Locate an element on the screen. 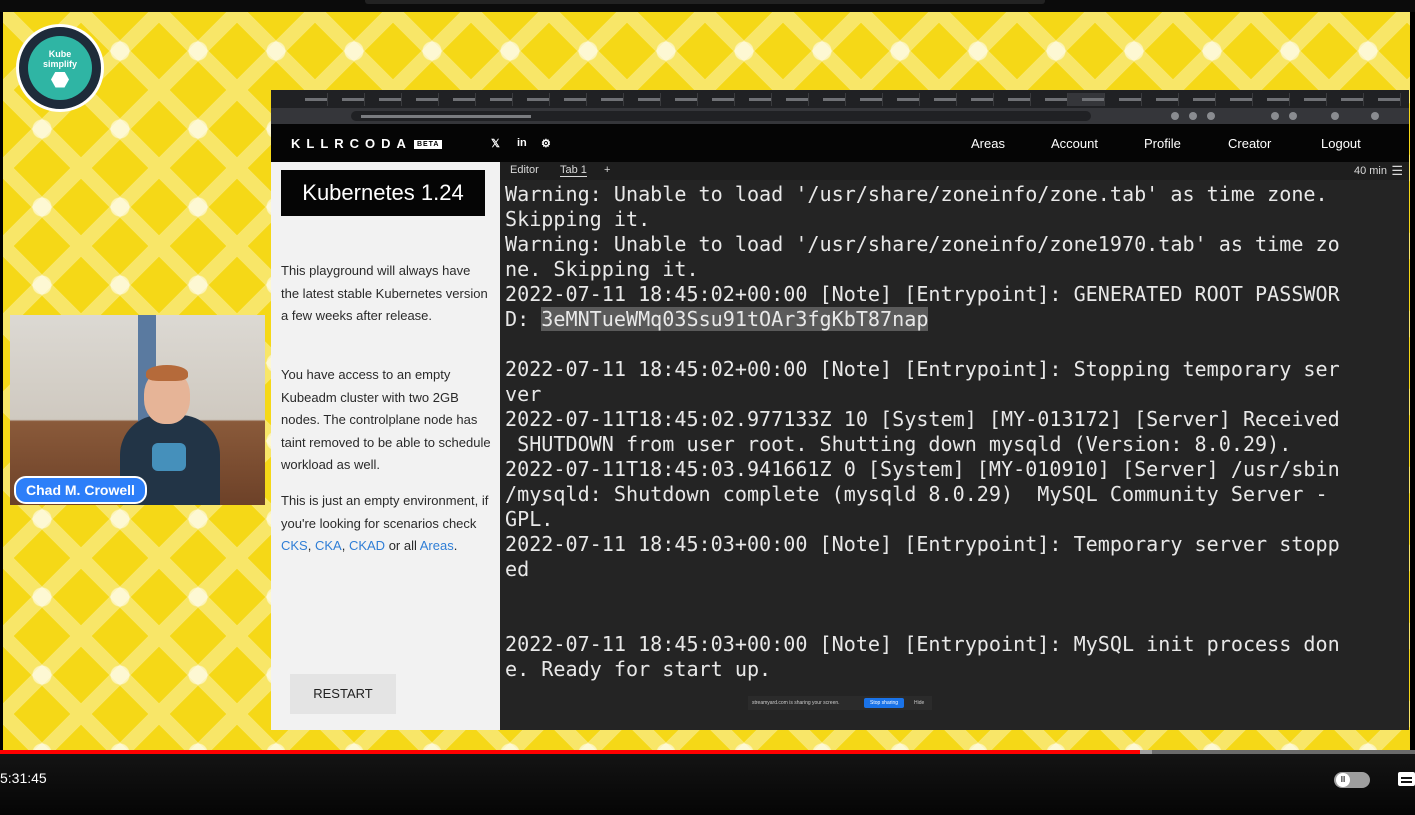  brand-text: KLLRCODA is located at coordinates (351, 143).